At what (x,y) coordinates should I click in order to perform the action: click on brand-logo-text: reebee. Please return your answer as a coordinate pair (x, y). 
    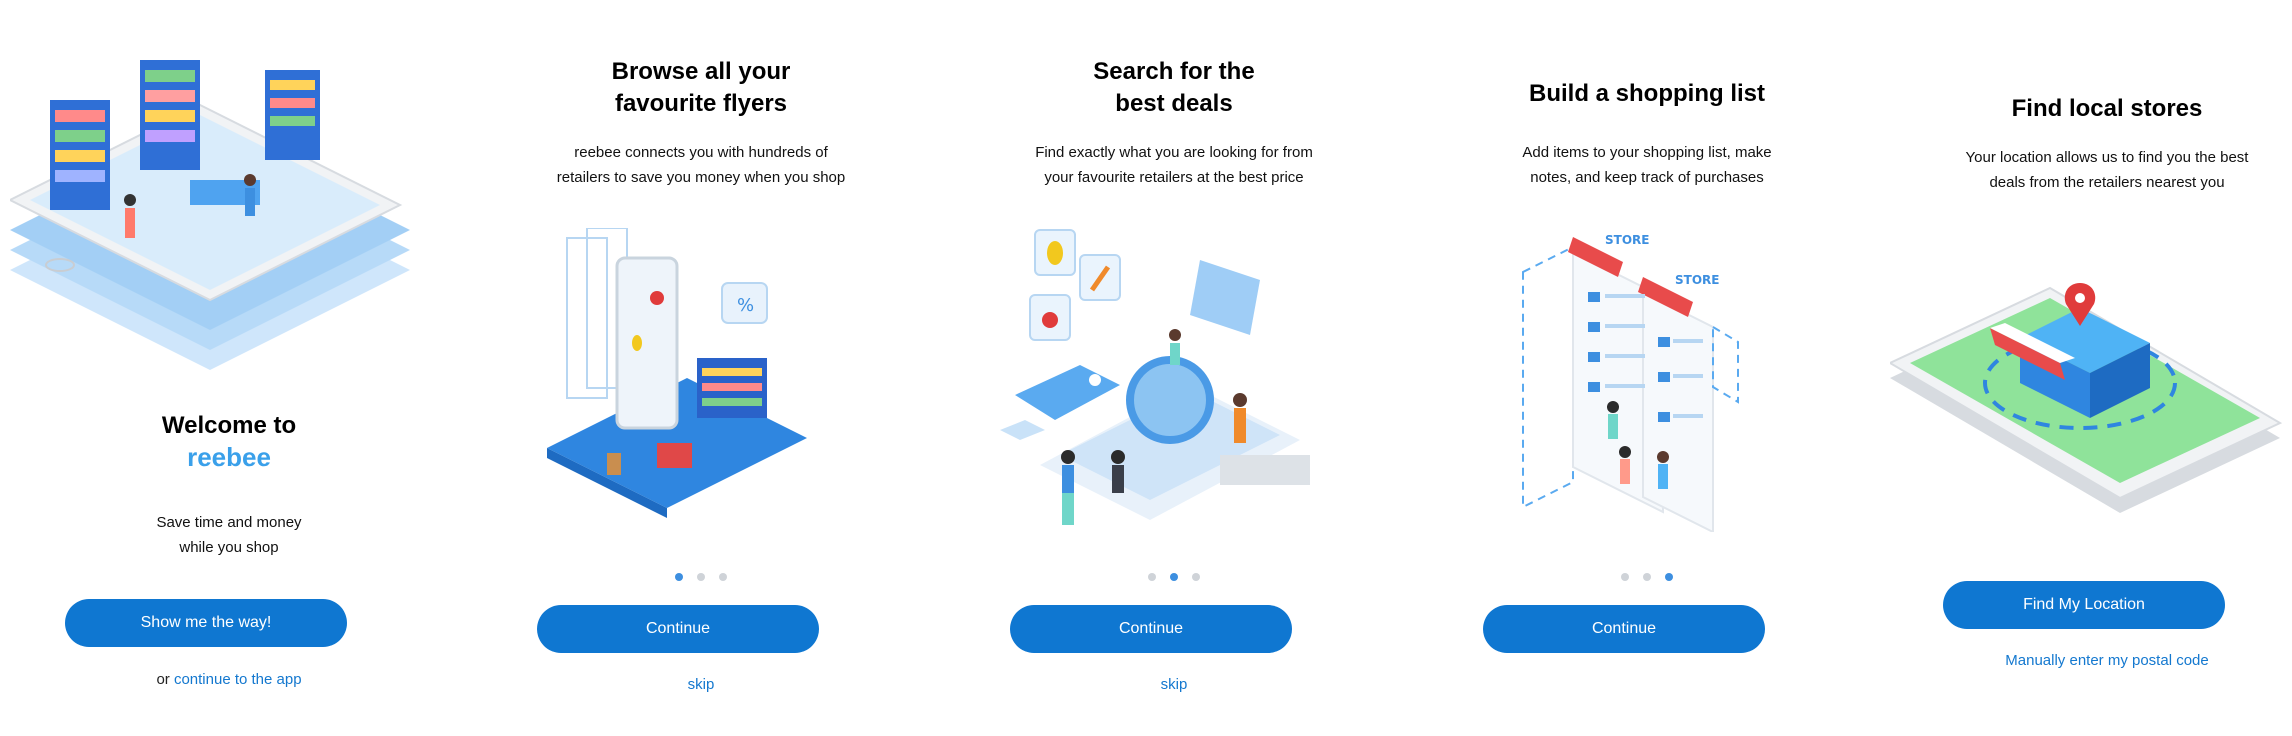
    Looking at the image, I should click on (229, 457).